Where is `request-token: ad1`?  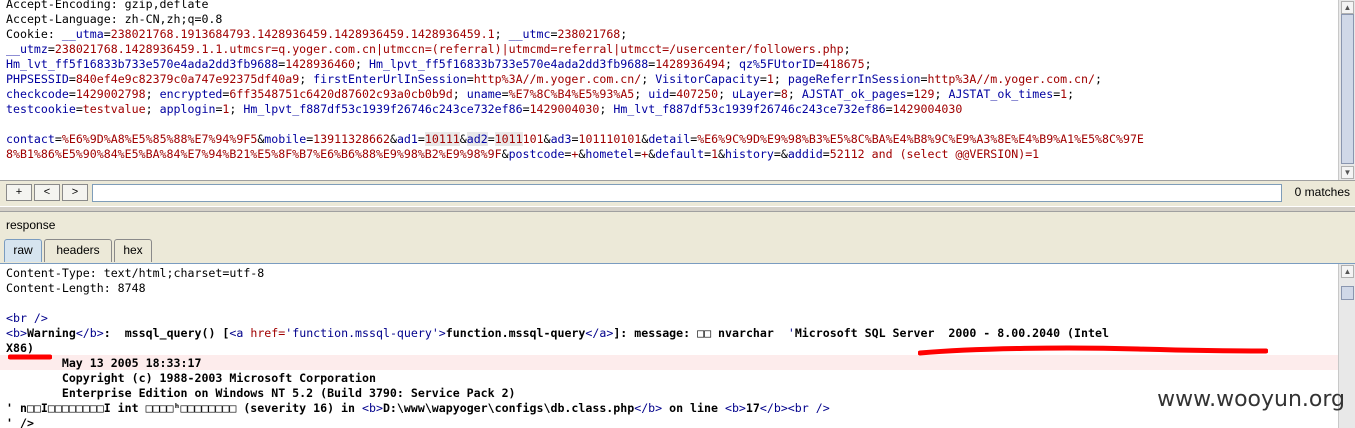
request-token: ad1 is located at coordinates (407, 139).